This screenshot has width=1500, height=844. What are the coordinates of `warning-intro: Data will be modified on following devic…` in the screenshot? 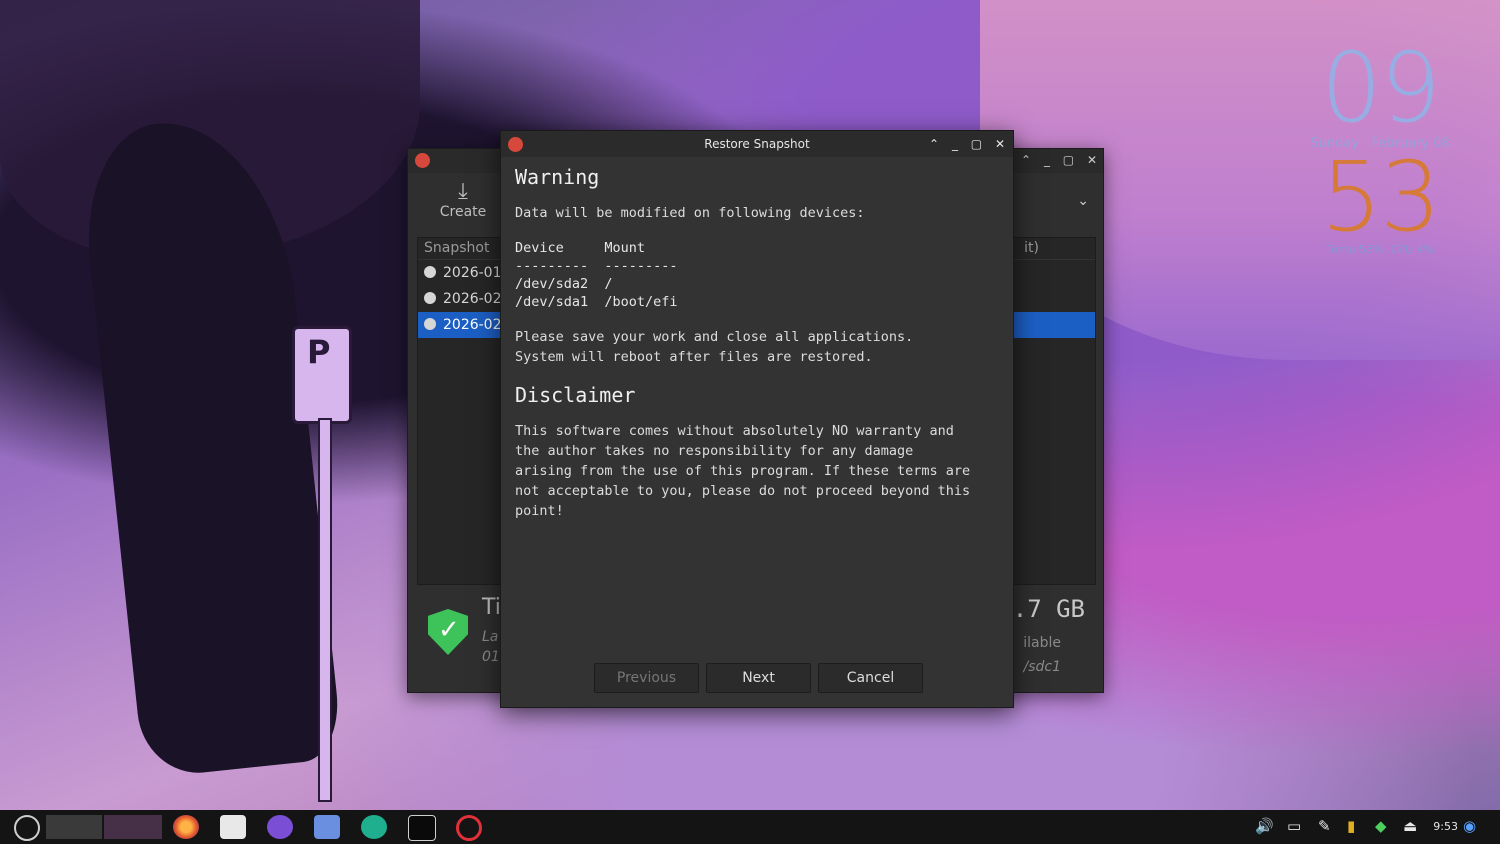 It's located at (690, 213).